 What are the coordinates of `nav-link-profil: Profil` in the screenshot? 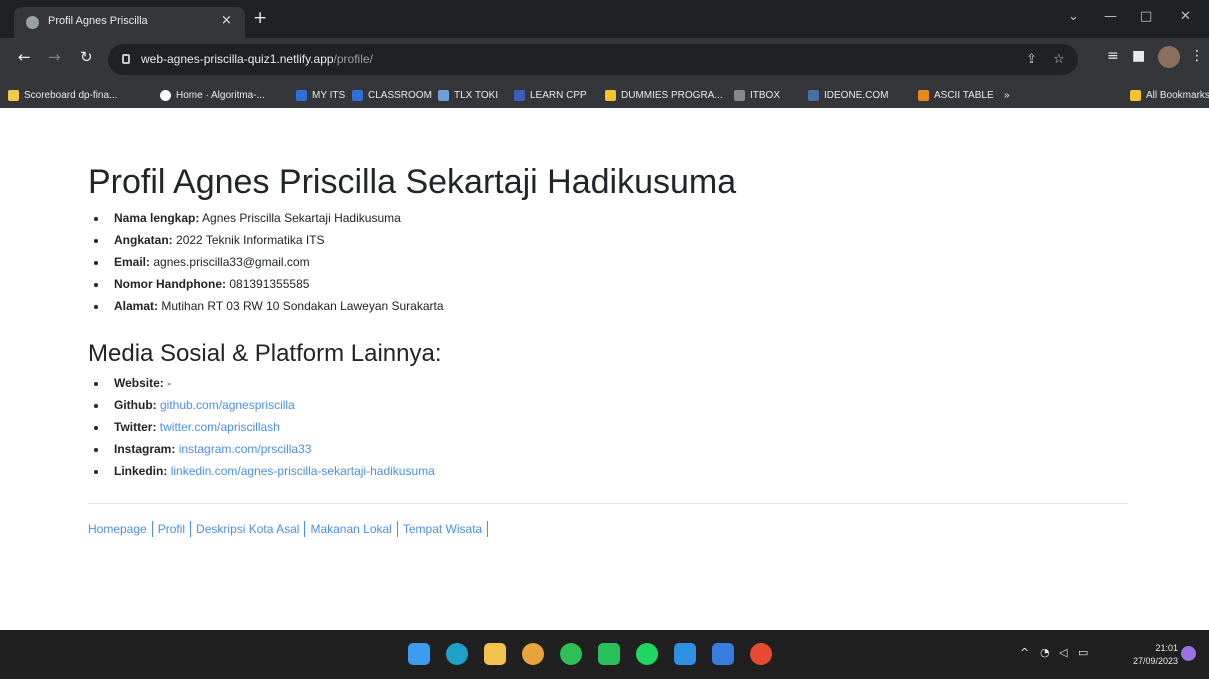 It's located at (175, 529).